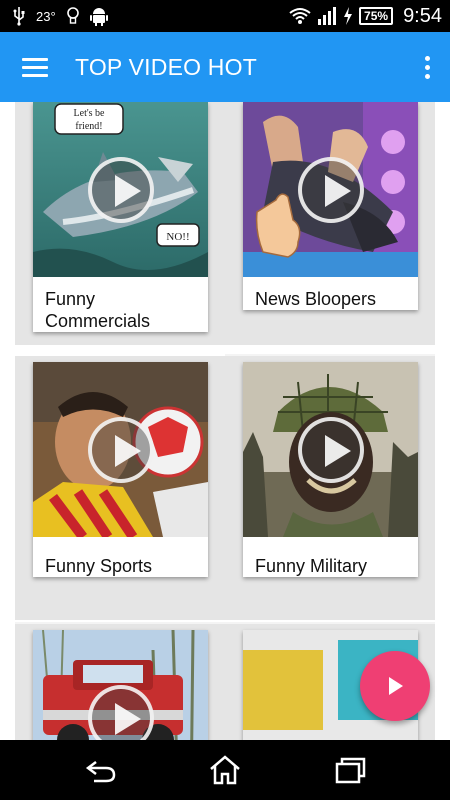 The image size is (450, 800). What do you see at coordinates (348, 16) in the screenshot?
I see `charging-icon` at bounding box center [348, 16].